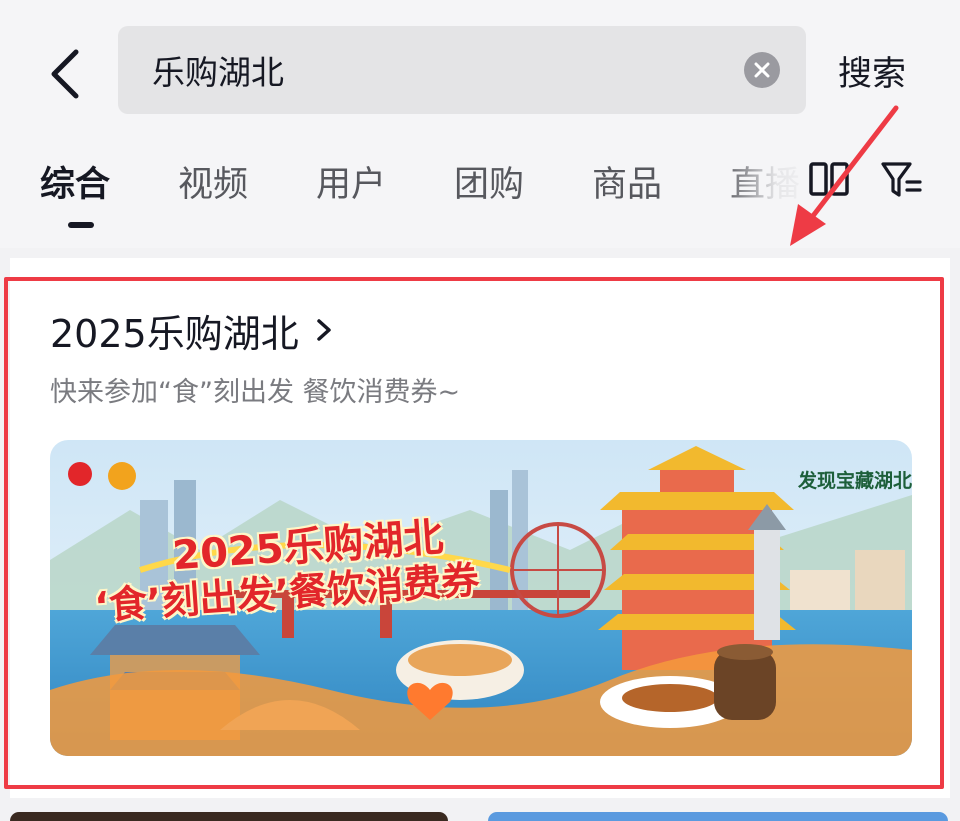  I want to click on clear-search-button, so click(762, 70).